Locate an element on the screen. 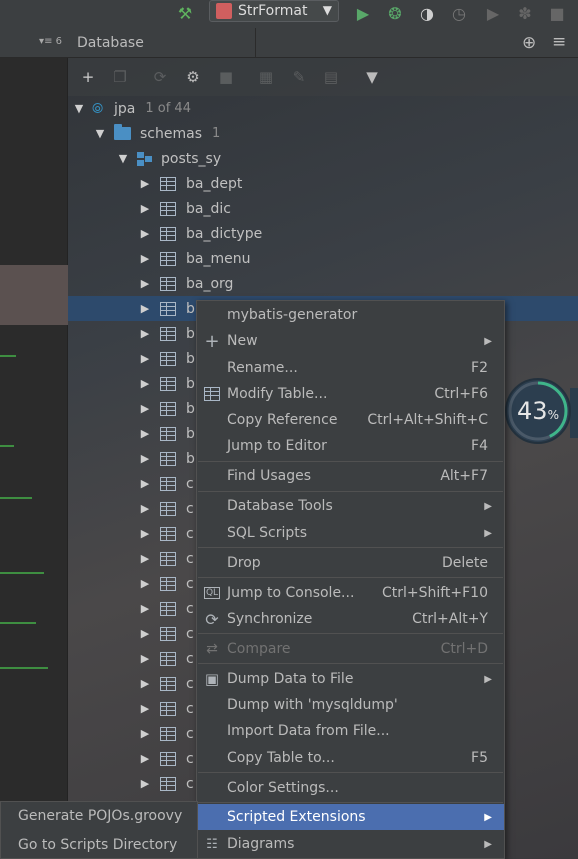  menu-item-new: + New ▶ is located at coordinates (350, 341).